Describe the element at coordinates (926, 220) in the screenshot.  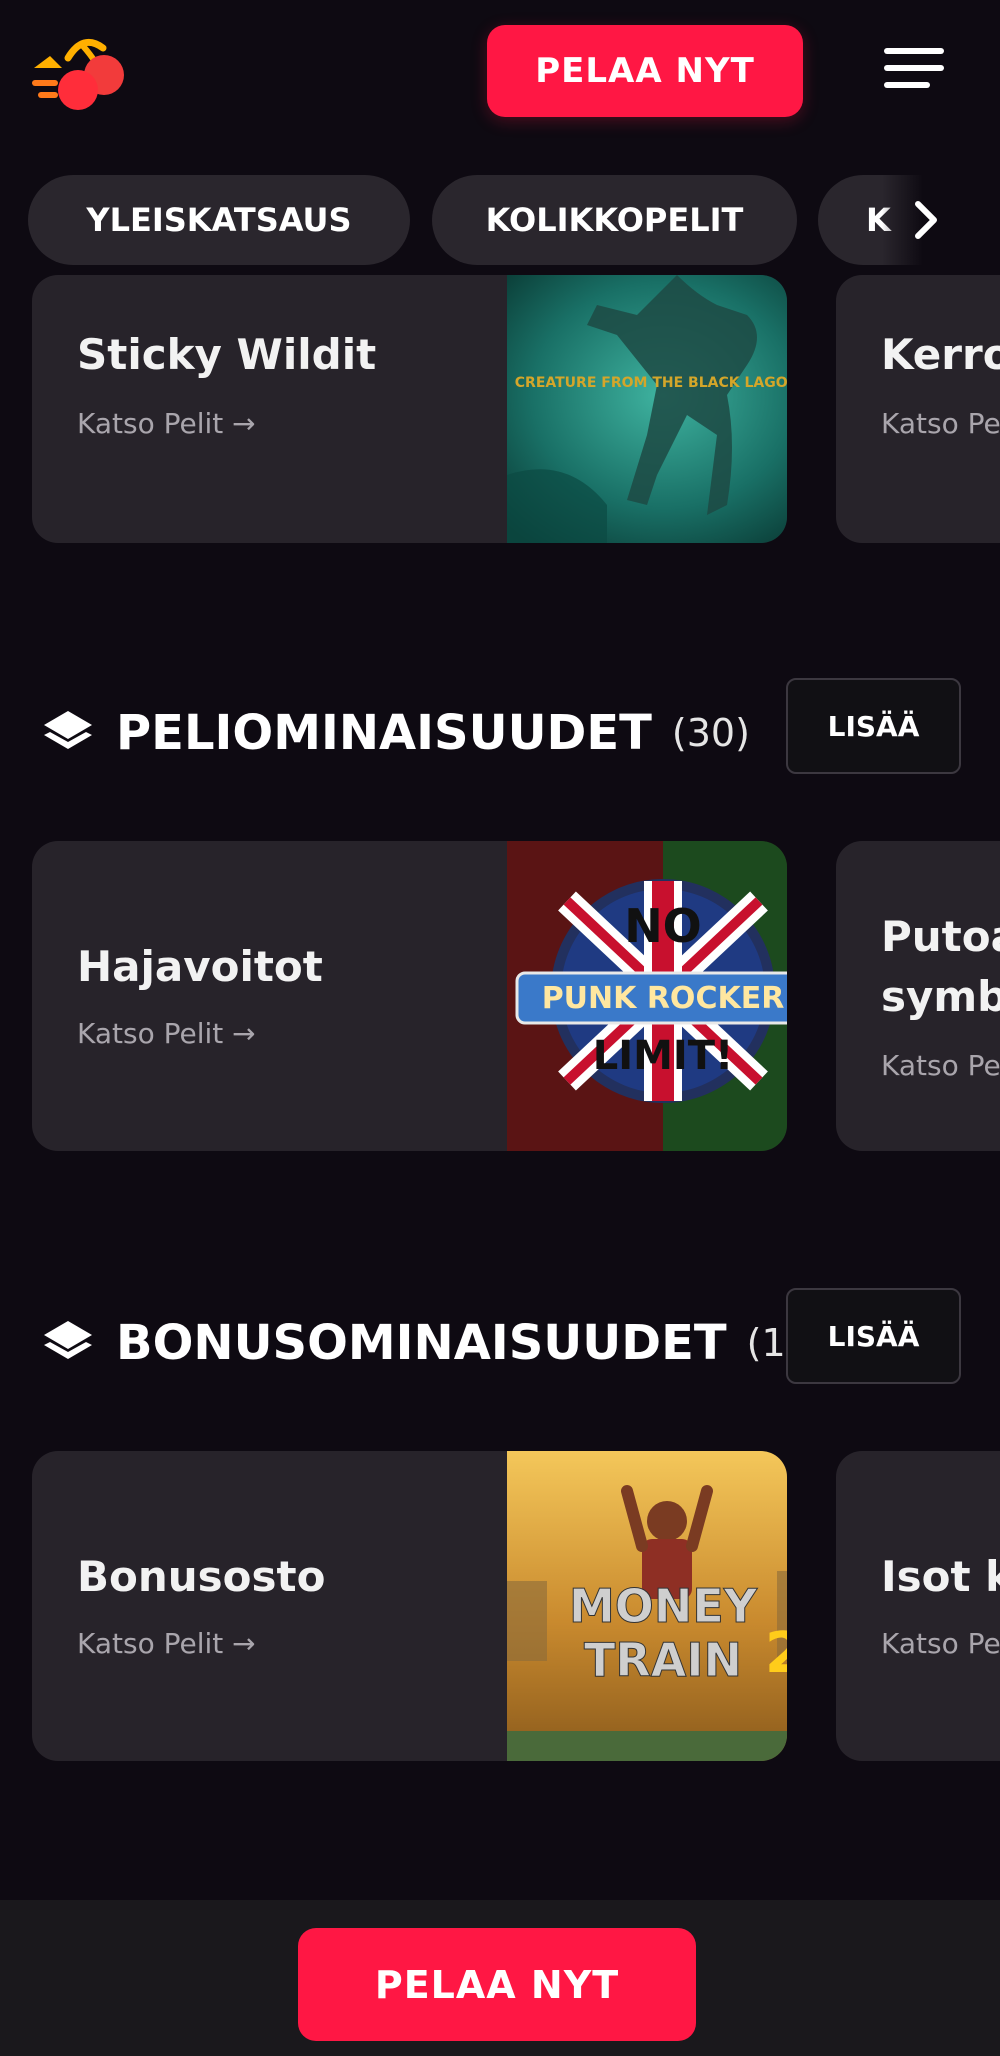
I see `chevron-right-icon` at that location.